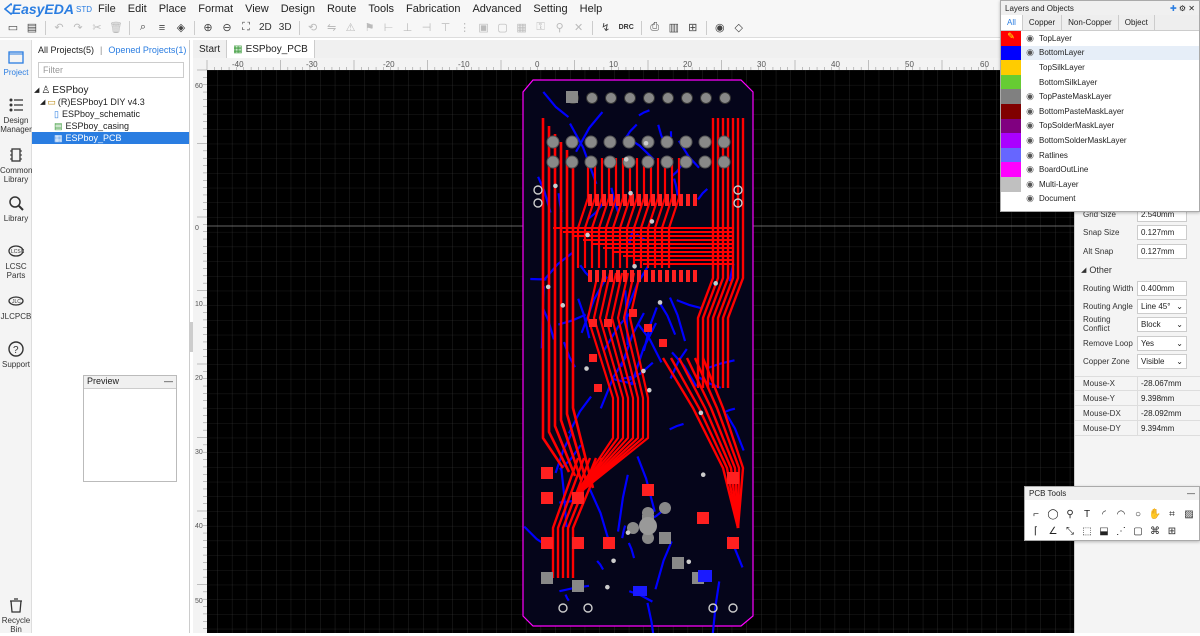 The width and height of the screenshot is (1200, 636). I want to click on distribute-icon: ⋮, so click(465, 28).